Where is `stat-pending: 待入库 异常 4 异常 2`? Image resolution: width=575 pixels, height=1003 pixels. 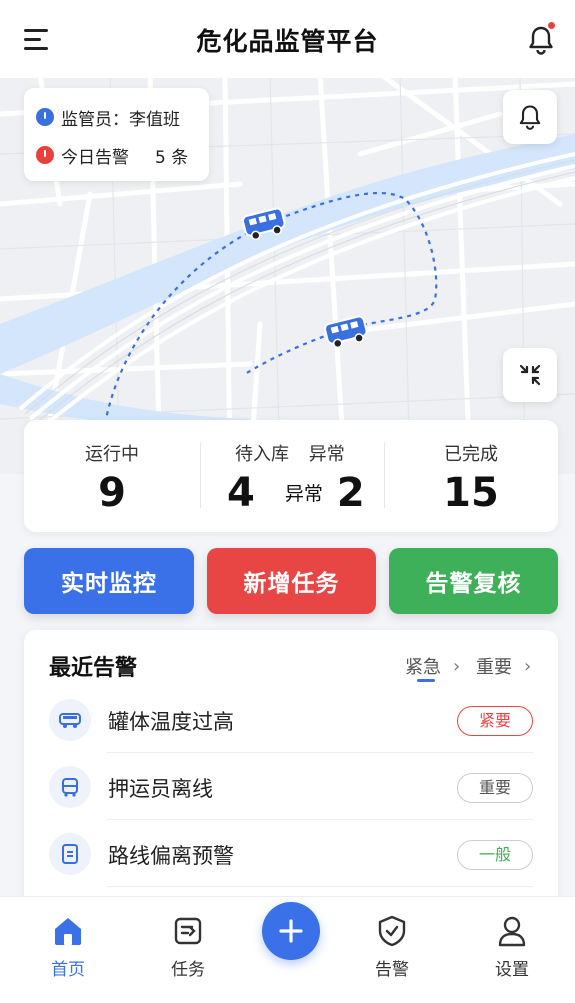 stat-pending: 待入库 异常 4 异常 2 is located at coordinates (292, 476).